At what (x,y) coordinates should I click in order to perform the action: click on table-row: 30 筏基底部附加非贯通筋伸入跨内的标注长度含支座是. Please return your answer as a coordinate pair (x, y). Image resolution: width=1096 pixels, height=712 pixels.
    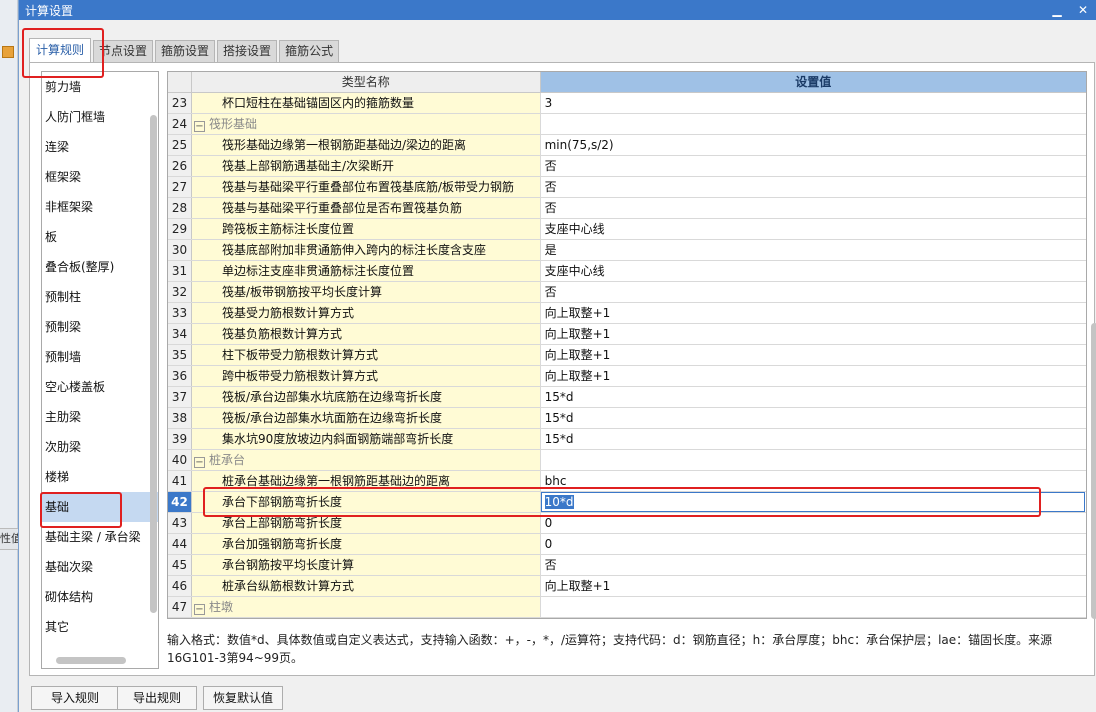
    Looking at the image, I should click on (627, 250).